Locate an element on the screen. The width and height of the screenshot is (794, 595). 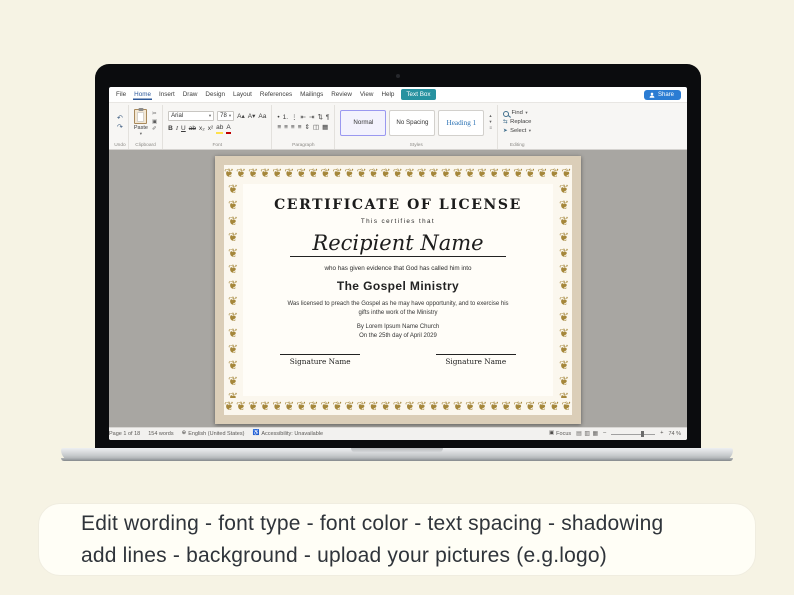
copy-icon: ▣ is located at coordinates (154, 122).